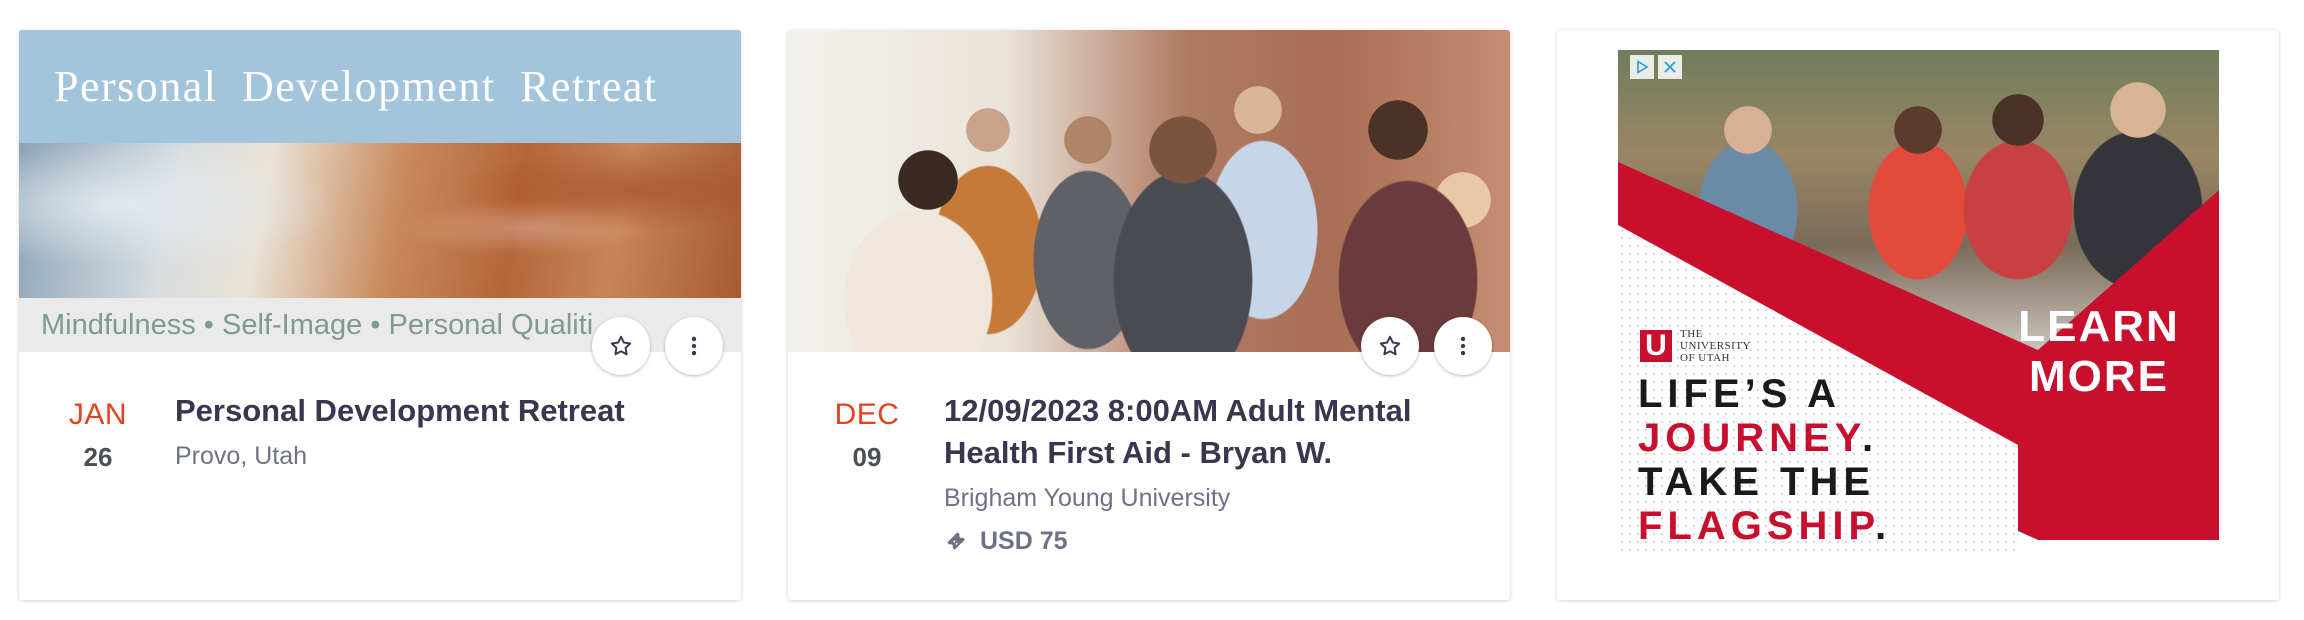 This screenshot has width=2304, height=620. I want to click on close-icon, so click(1670, 67).